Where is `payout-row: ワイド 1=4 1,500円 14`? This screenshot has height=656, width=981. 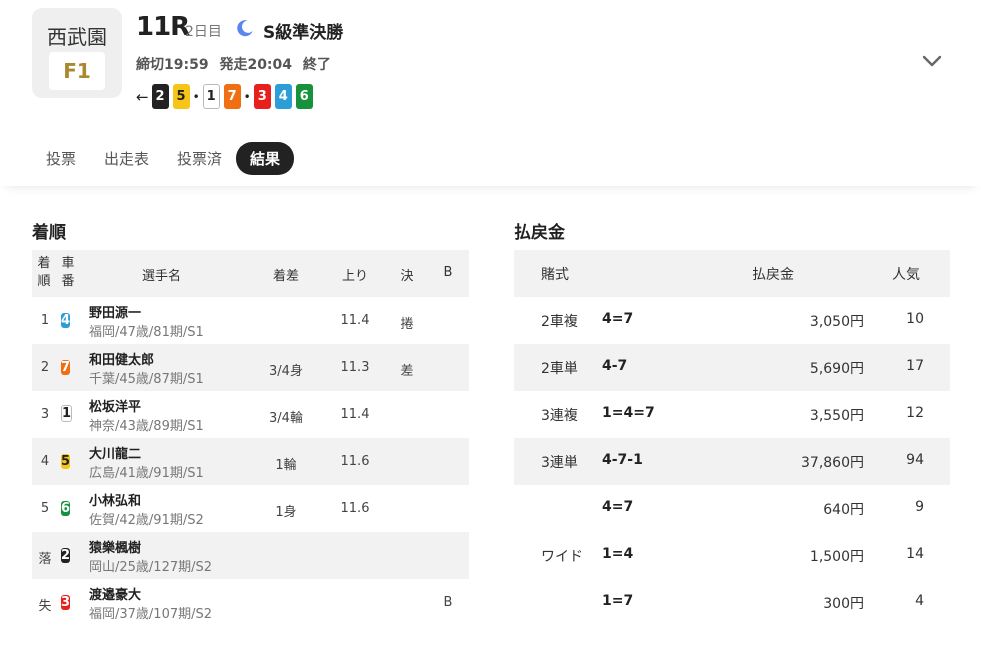 payout-row: ワイド 1=4 1,500円 14 is located at coordinates (732, 555).